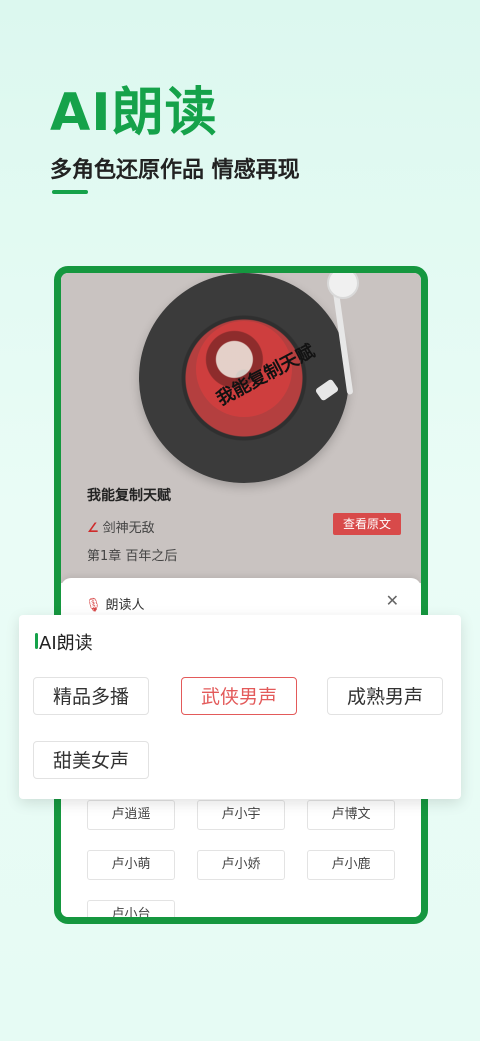  What do you see at coordinates (36, 641) in the screenshot?
I see `popup-accent-bar` at bounding box center [36, 641].